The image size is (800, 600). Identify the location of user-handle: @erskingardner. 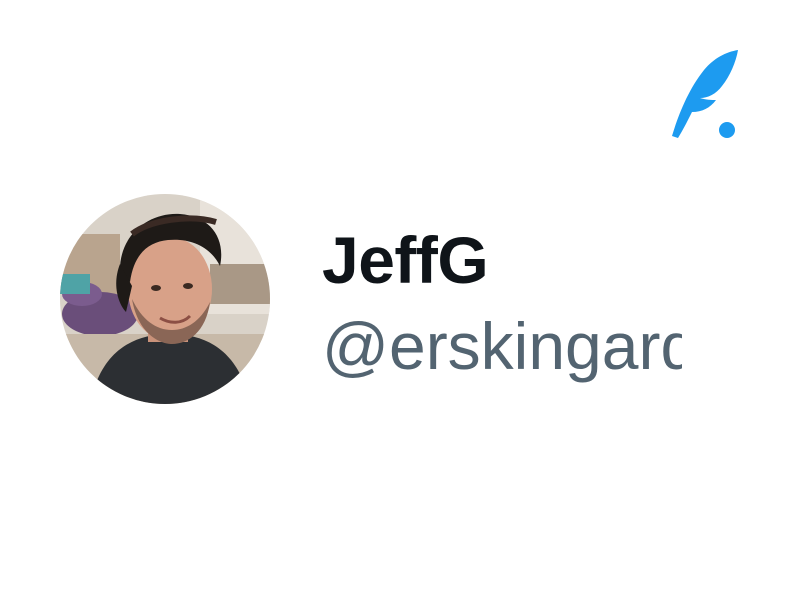
(502, 346).